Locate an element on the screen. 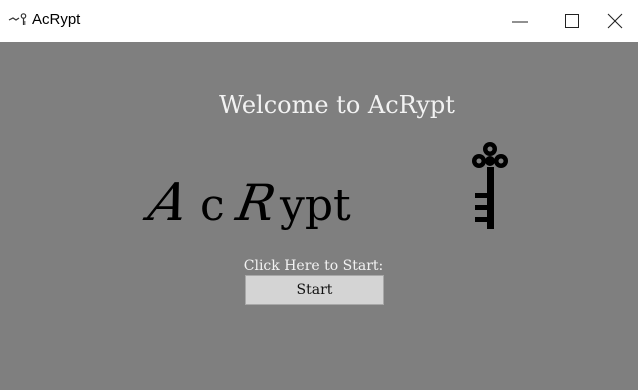 The width and height of the screenshot is (638, 390). svg-text: ypt is located at coordinates (315, 205).